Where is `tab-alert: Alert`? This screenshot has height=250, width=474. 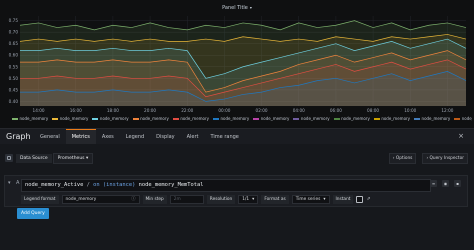
tab-alert: Alert is located at coordinates (193, 137).